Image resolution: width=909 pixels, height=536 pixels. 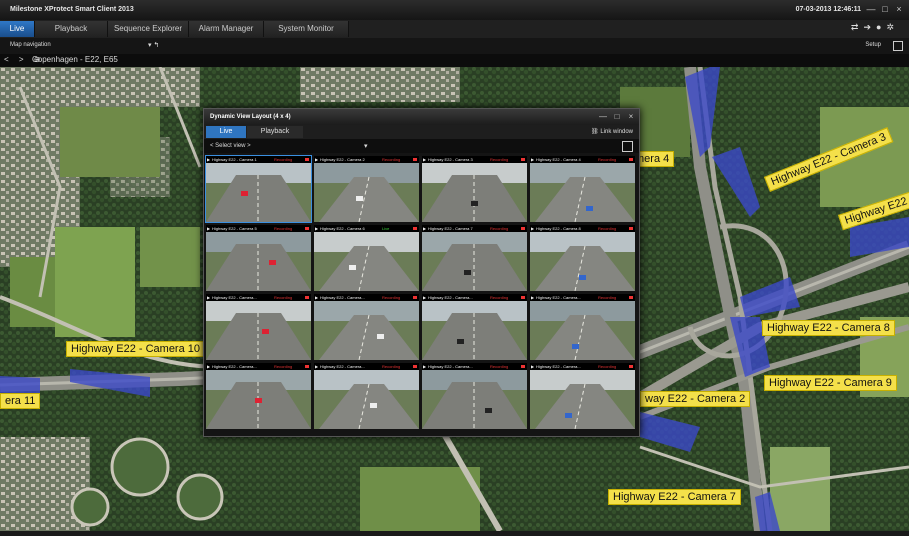 What do you see at coordinates (226, 29) in the screenshot?
I see `tab-alarm-manager: Alarm Manager` at bounding box center [226, 29].